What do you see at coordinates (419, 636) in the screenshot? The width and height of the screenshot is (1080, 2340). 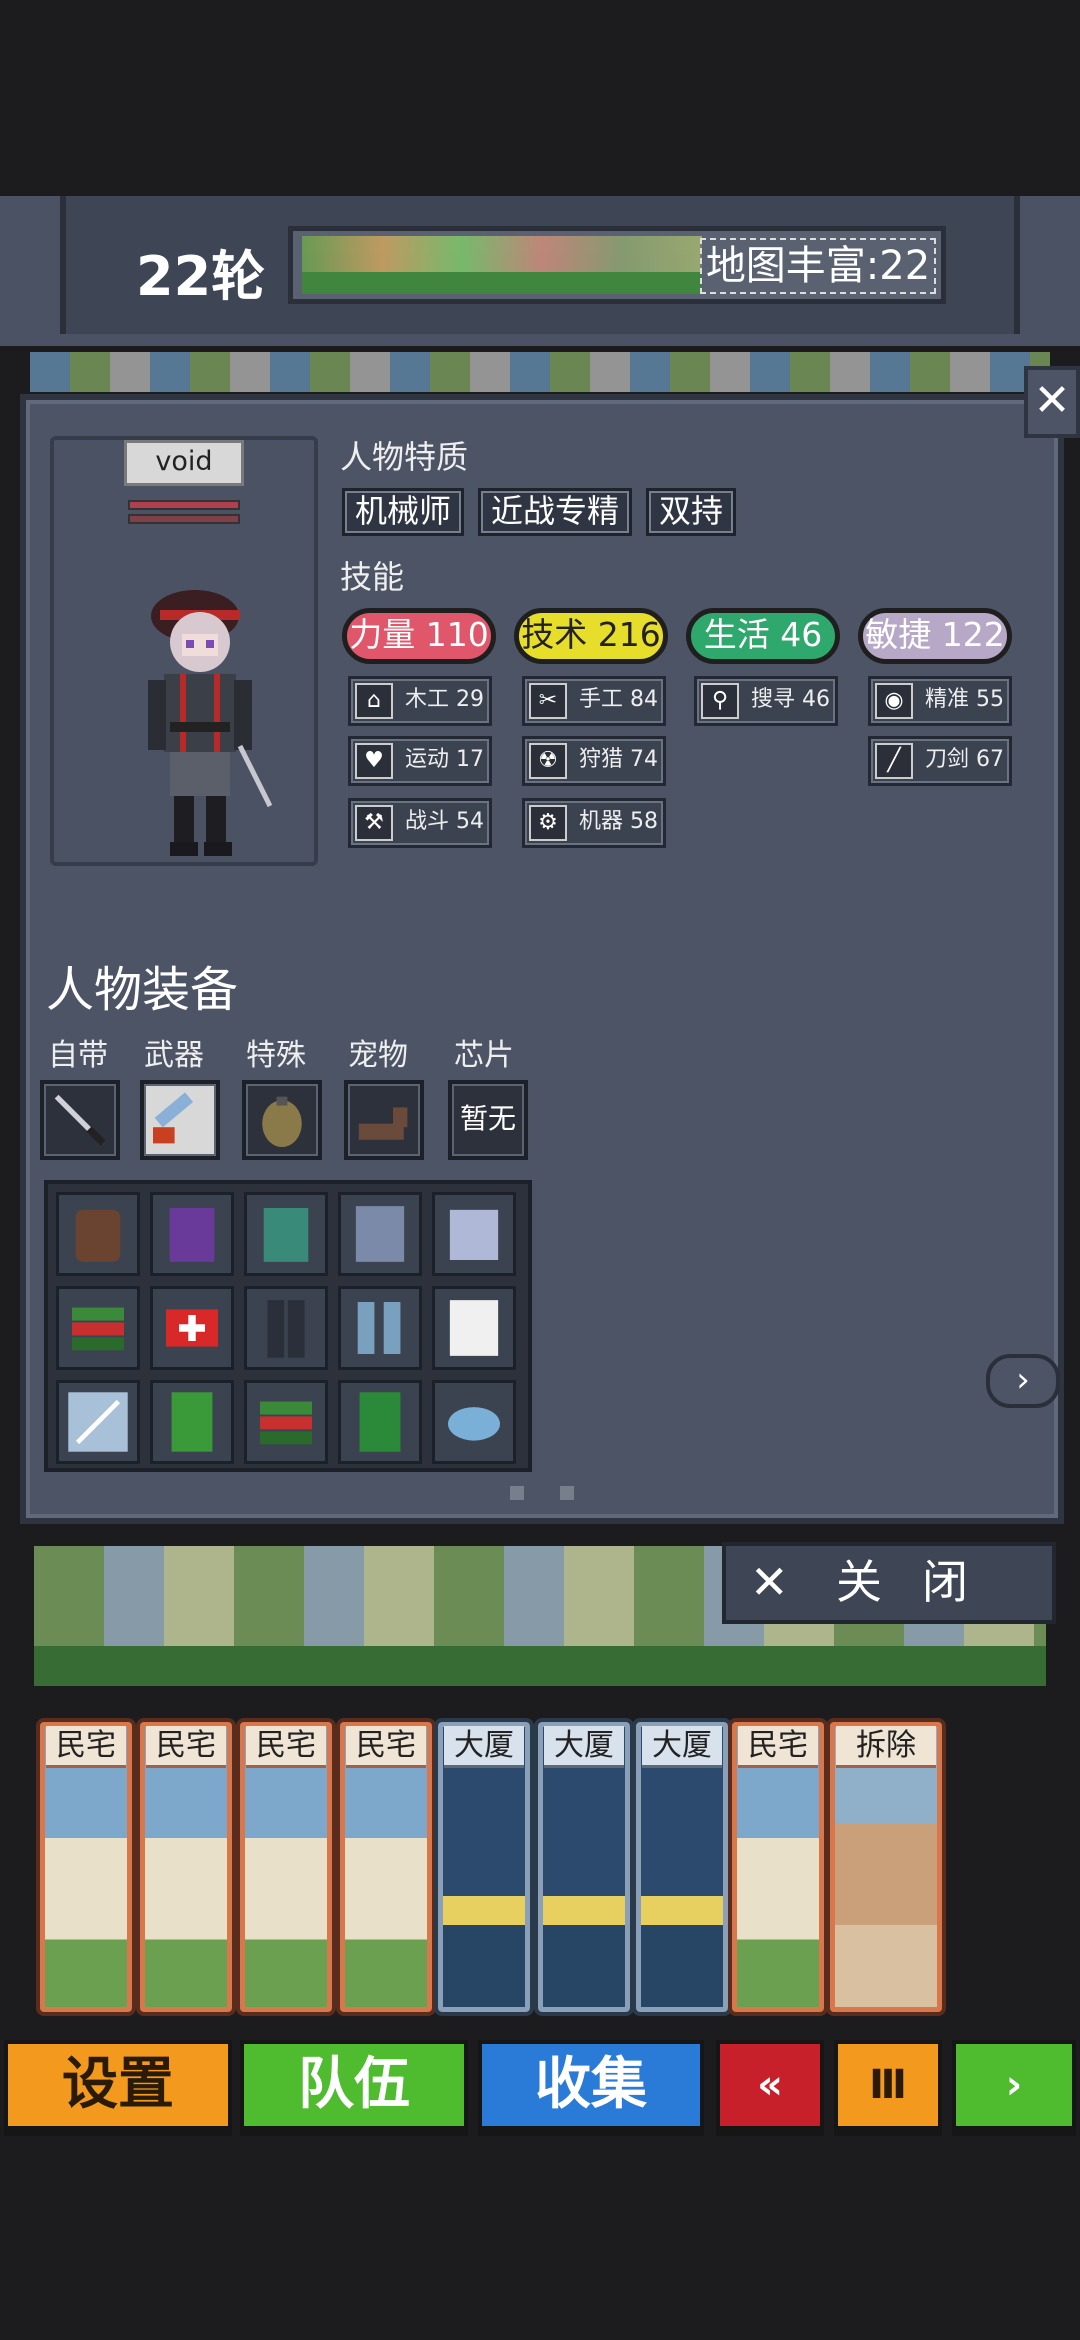 I see `stat-strength: 力量 110` at bounding box center [419, 636].